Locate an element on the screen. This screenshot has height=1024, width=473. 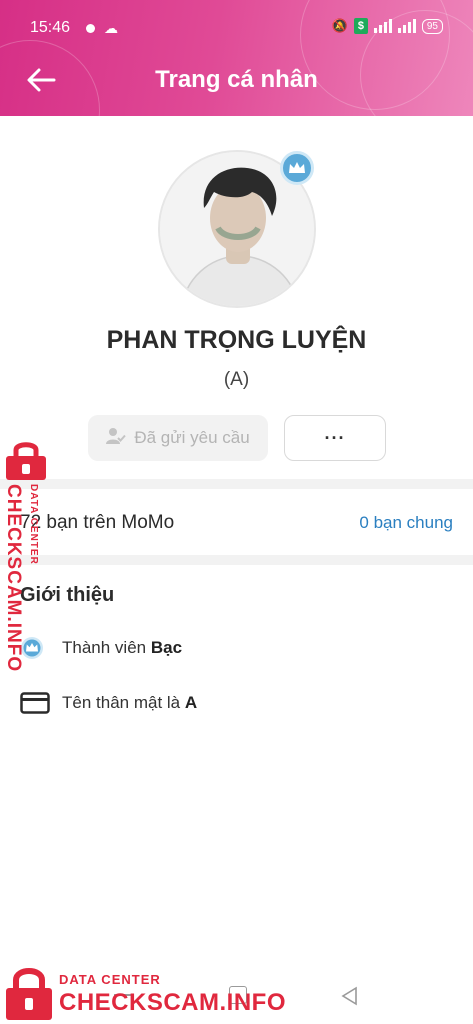
watermark-bottom-small: DATA CENTER is located at coordinates (110, 979).